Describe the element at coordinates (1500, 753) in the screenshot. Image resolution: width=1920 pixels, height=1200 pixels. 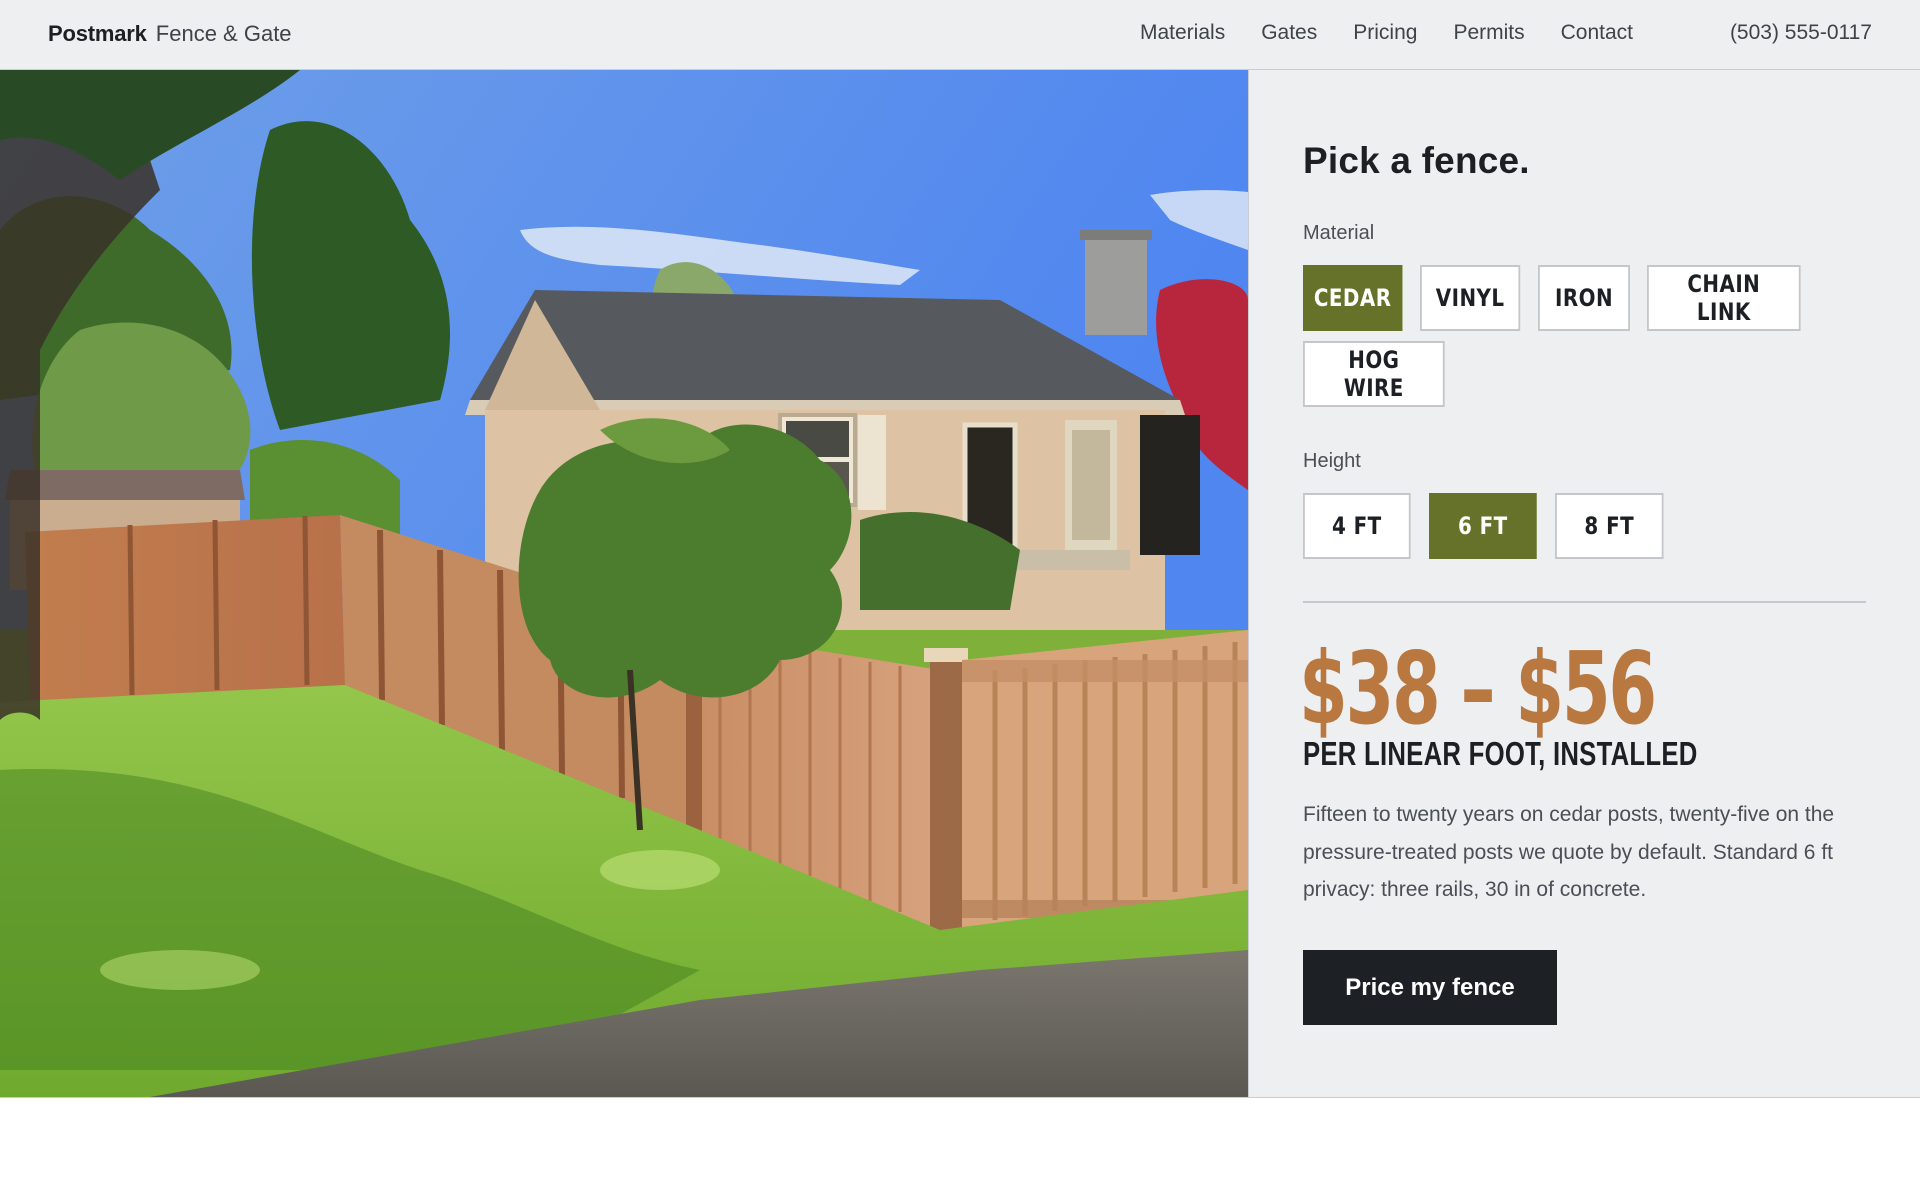
I see `price-unit: PER LINEAR FOOT, INSTALLED` at that location.